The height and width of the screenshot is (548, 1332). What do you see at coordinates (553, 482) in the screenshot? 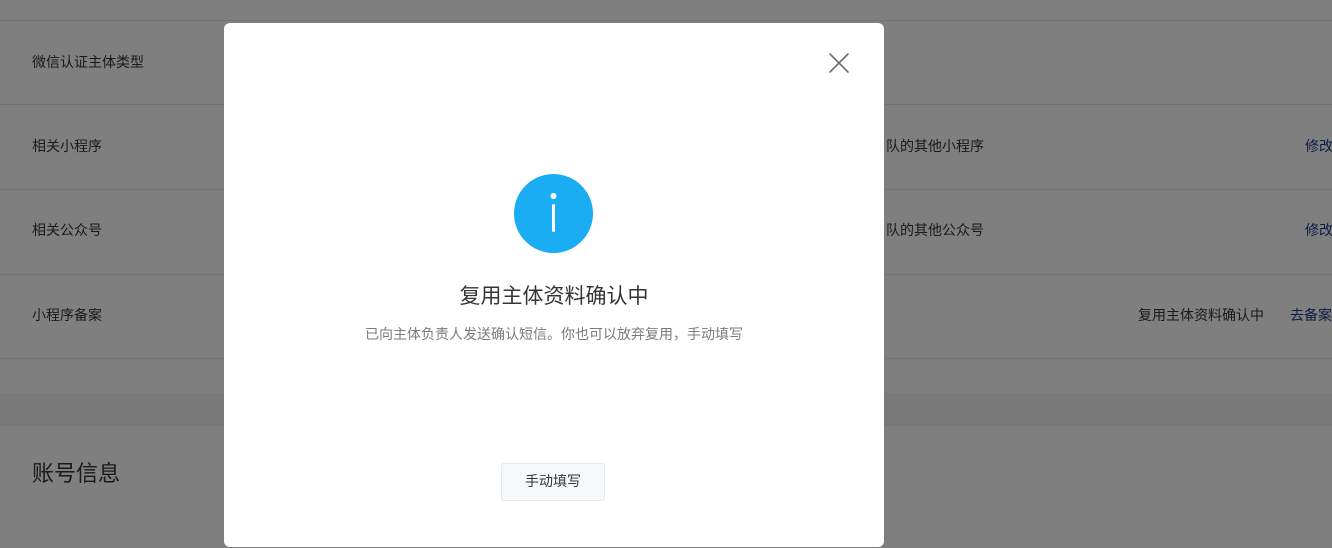
I see `manual-fill-button: 手动填写` at bounding box center [553, 482].